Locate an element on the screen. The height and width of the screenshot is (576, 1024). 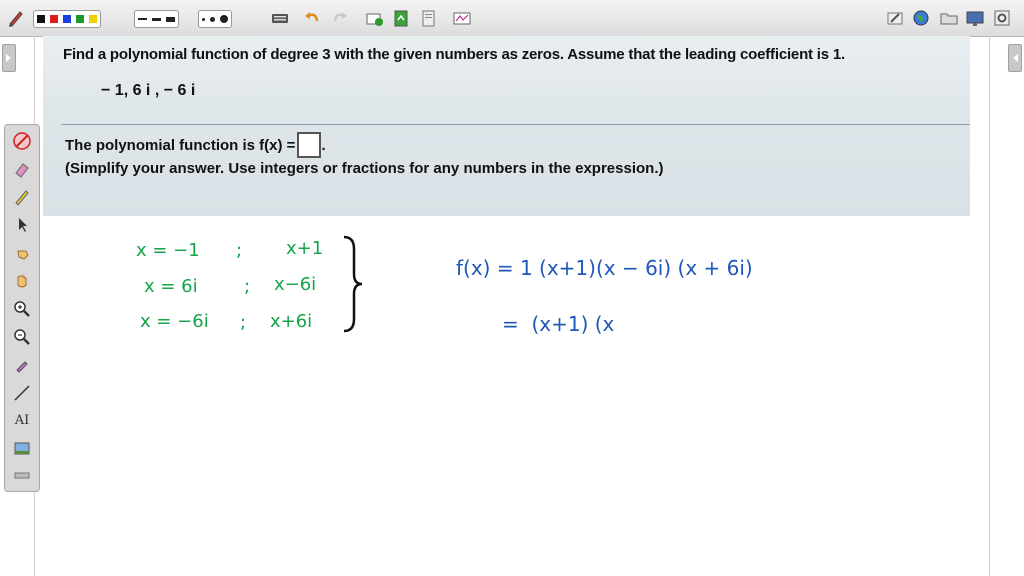
black-swatch is located at coordinates (41, 19).